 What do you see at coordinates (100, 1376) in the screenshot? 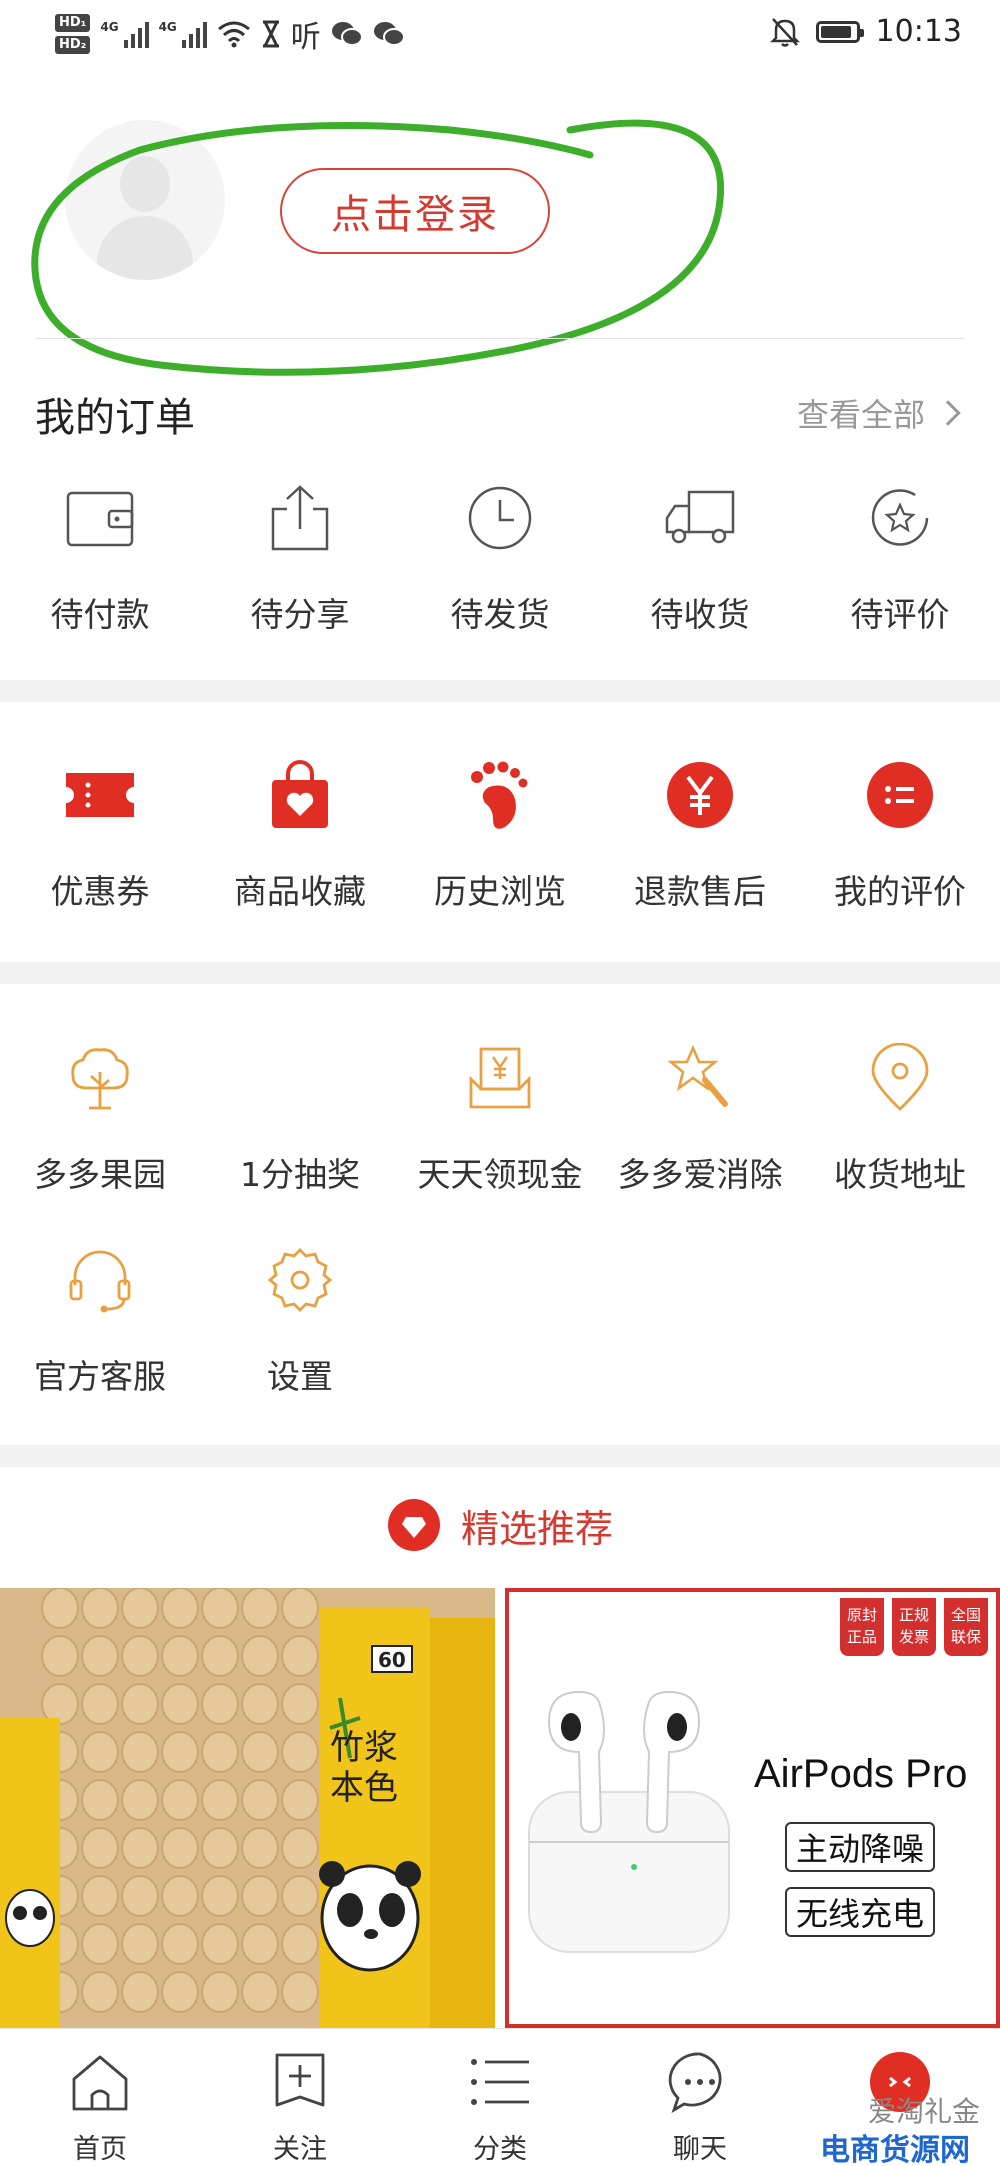
I see `service-label: 官方客服` at bounding box center [100, 1376].